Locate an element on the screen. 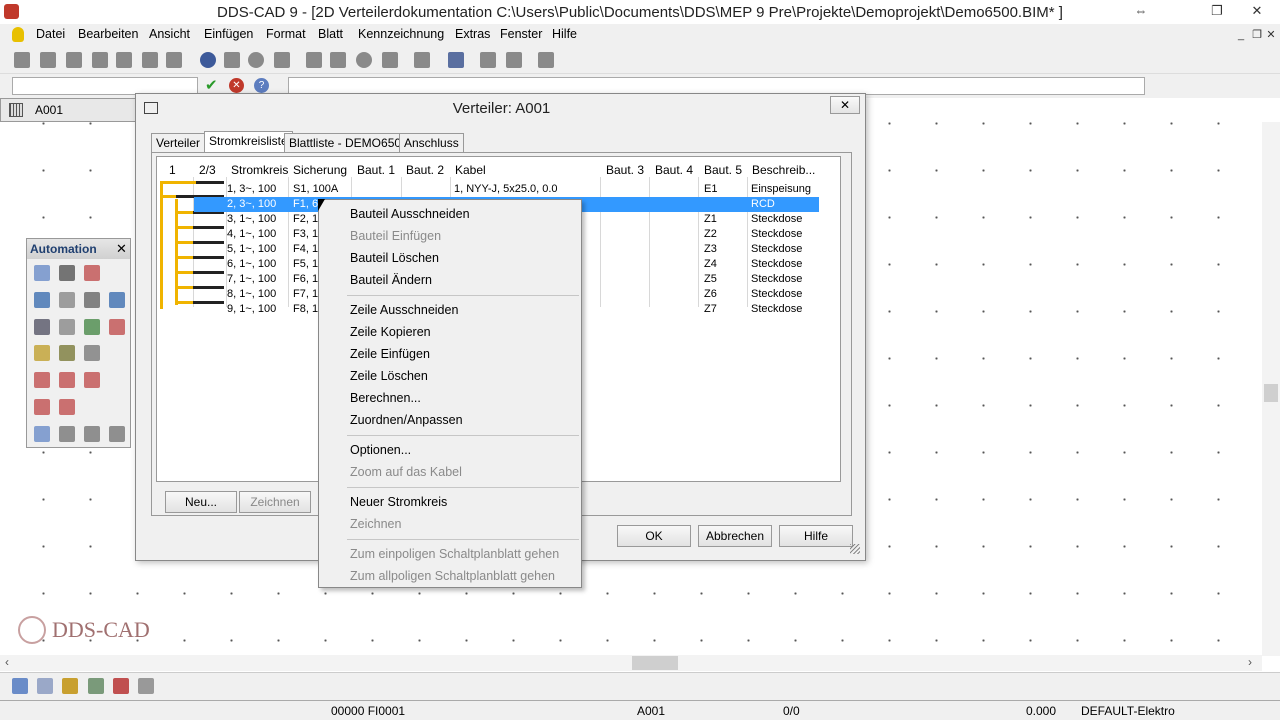 Image resolution: width=1280 pixels, height=720 pixels. menu-datei: Datei is located at coordinates (50, 34).